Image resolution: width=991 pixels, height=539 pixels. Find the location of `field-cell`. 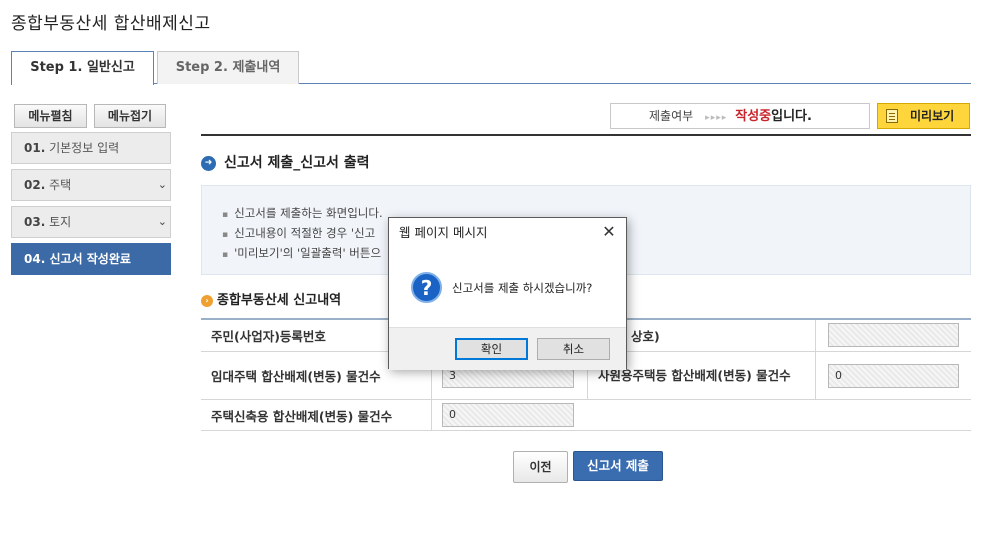

field-cell is located at coordinates (893, 335).